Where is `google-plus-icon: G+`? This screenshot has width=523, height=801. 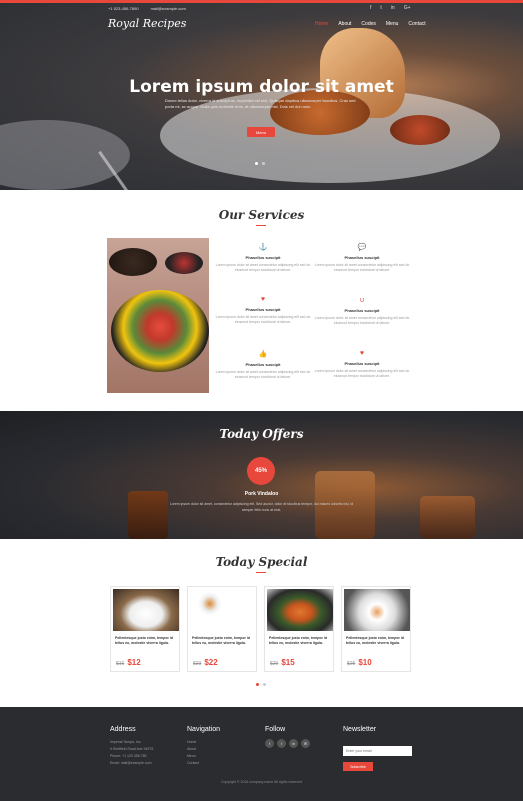
google-plus-icon: G+ is located at coordinates (407, 8).